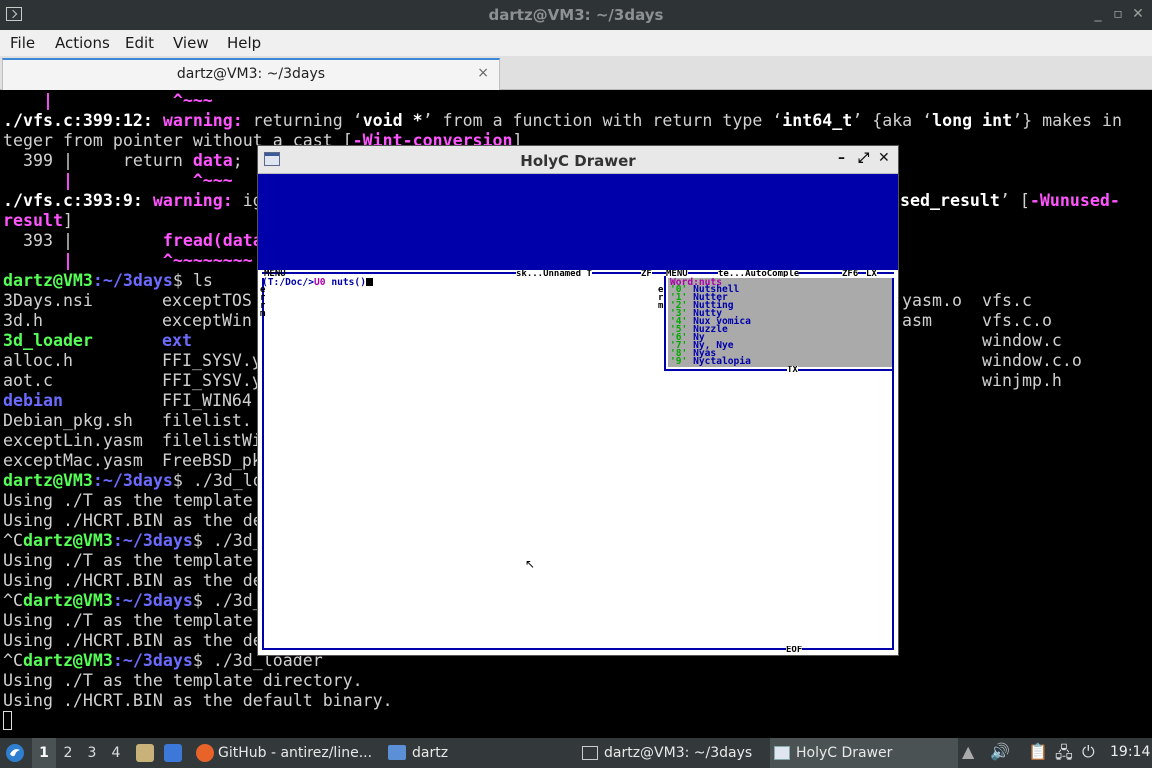 This screenshot has height=768, width=1152. I want to click on workspace-1: 1, so click(44, 753).